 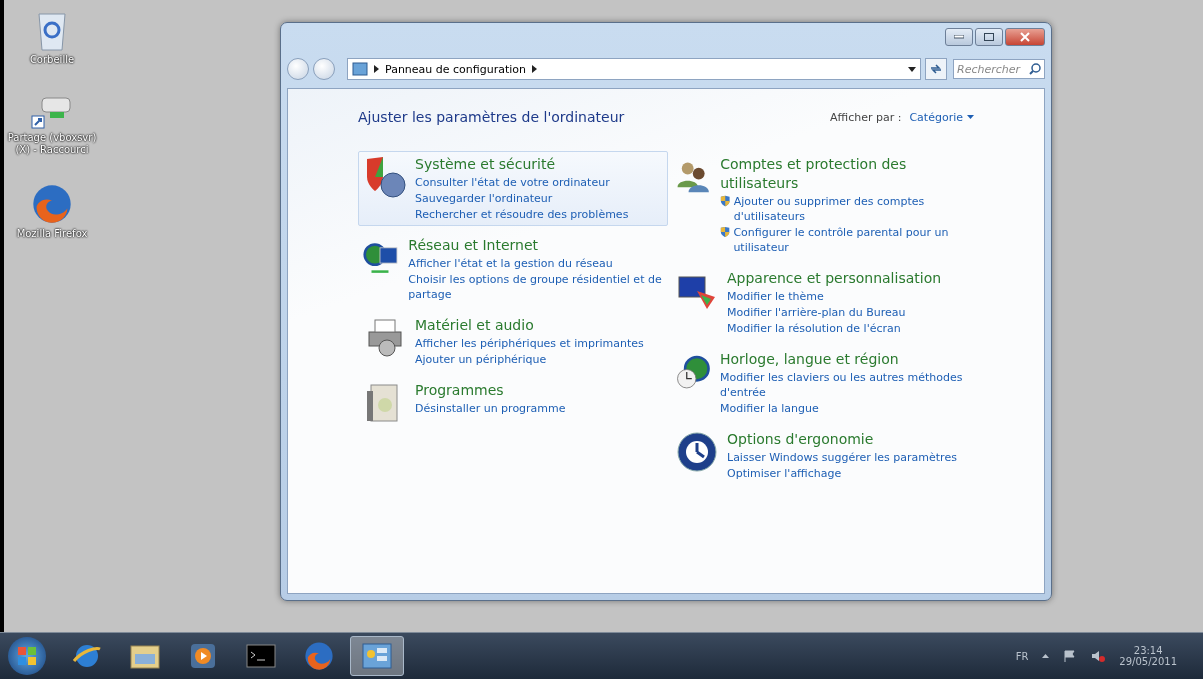 I want to click on task-link: Laisser Windows suggérer les paramètres, so click(x=842, y=457).